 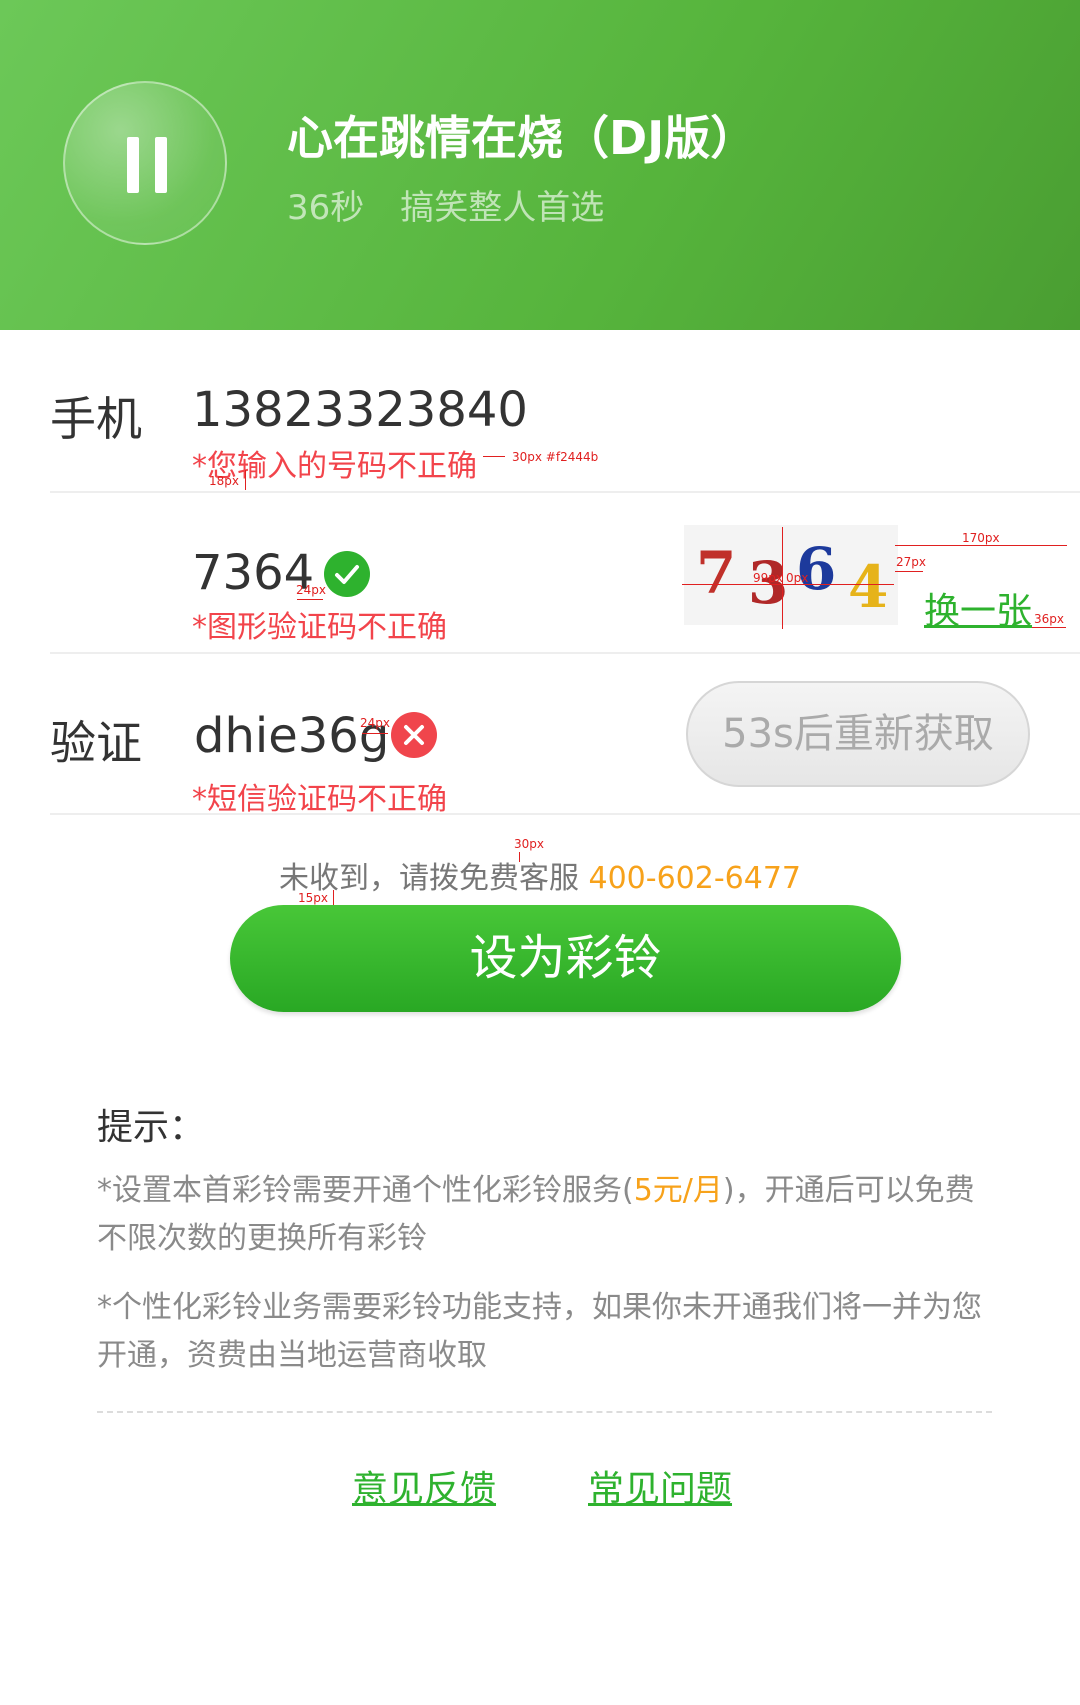 What do you see at coordinates (502, 208) in the screenshot?
I see `song-tag: 搞笑整人首选` at bounding box center [502, 208].